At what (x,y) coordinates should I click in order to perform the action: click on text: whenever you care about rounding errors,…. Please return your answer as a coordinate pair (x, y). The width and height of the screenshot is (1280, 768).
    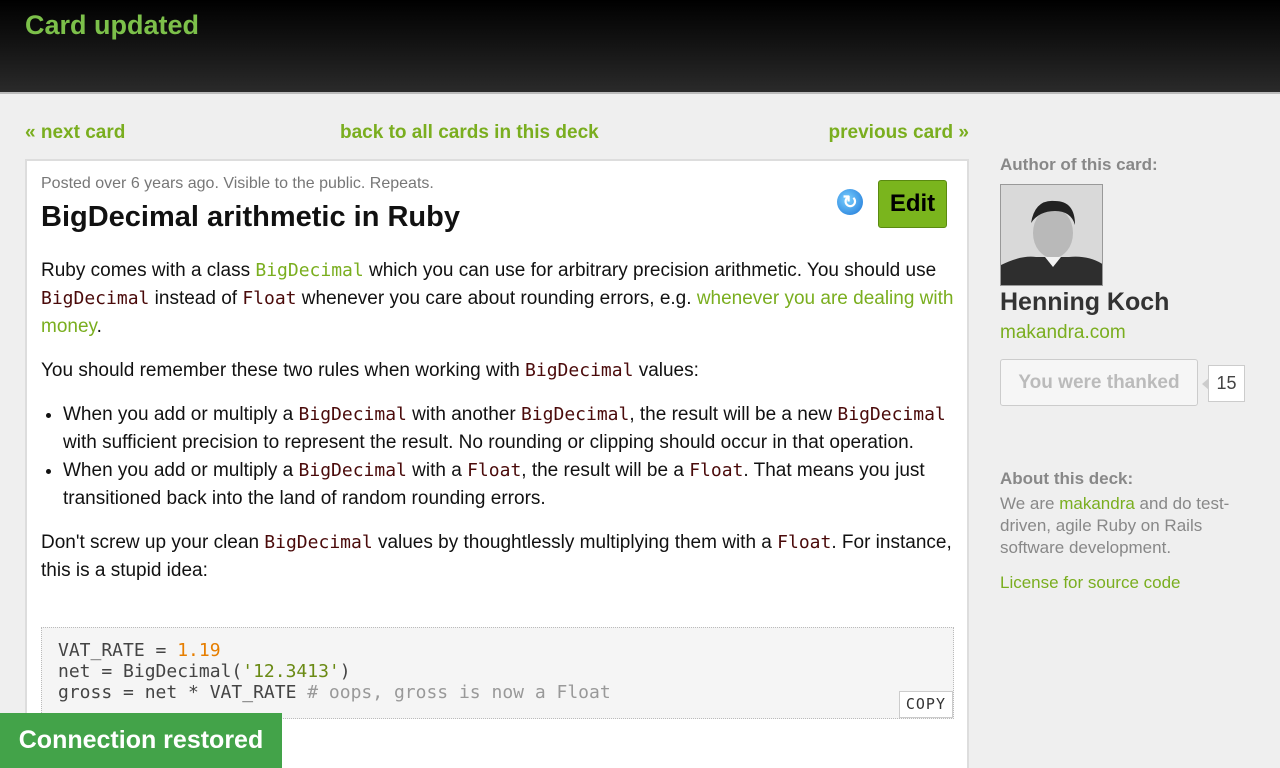
    Looking at the image, I should click on (496, 298).